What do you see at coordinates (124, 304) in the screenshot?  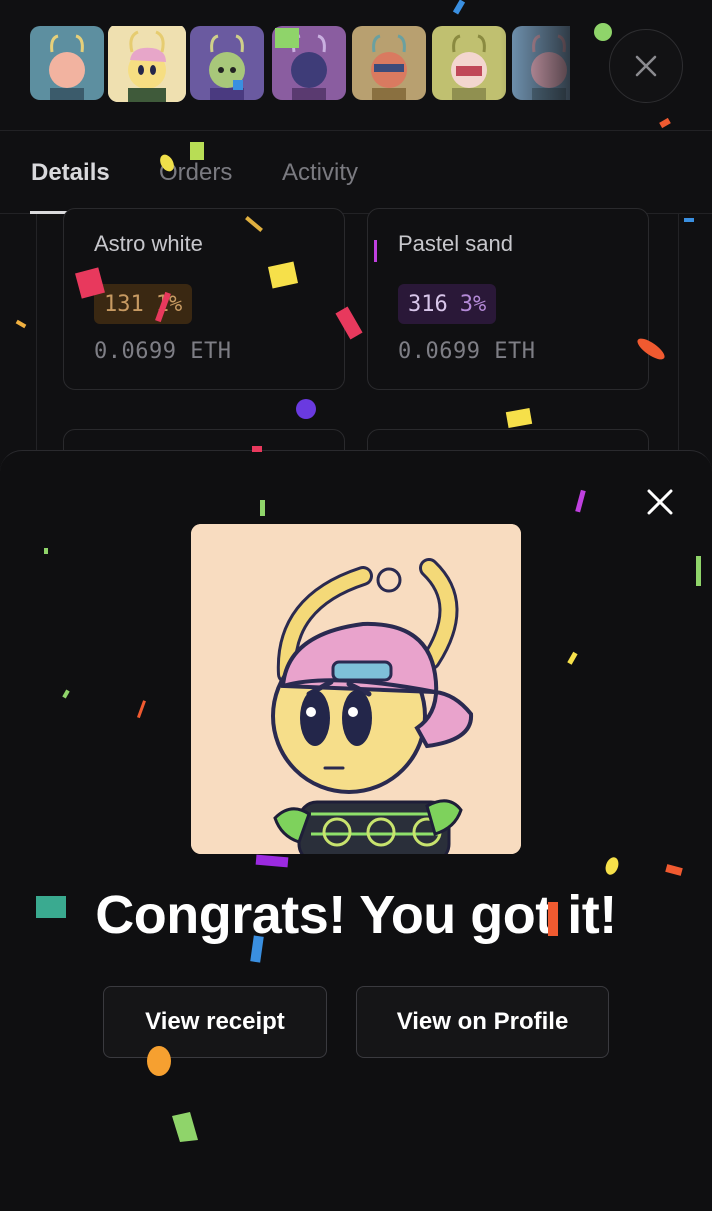 I see `trait-count: 131` at bounding box center [124, 304].